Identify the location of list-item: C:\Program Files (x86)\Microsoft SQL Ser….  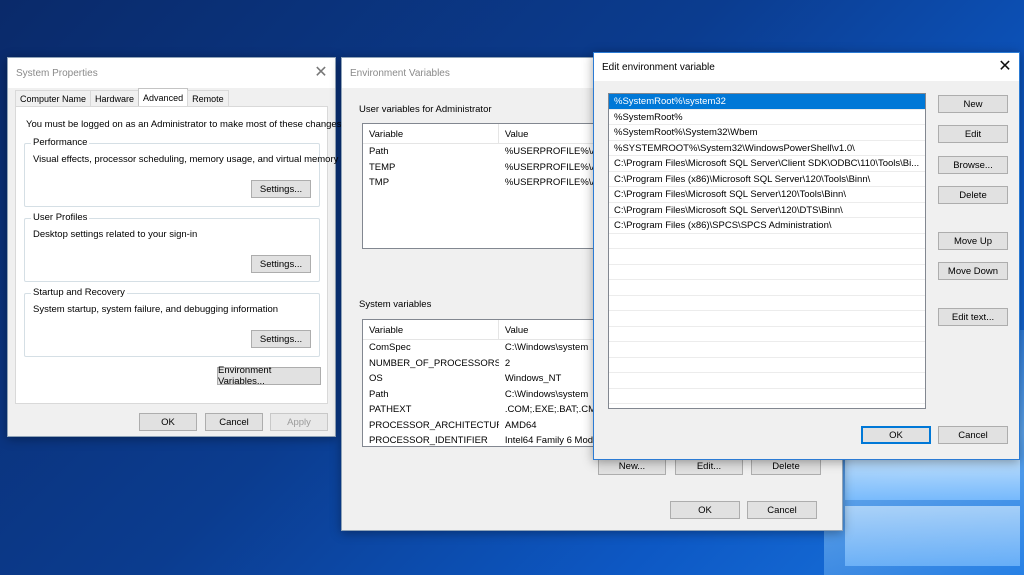
(767, 179).